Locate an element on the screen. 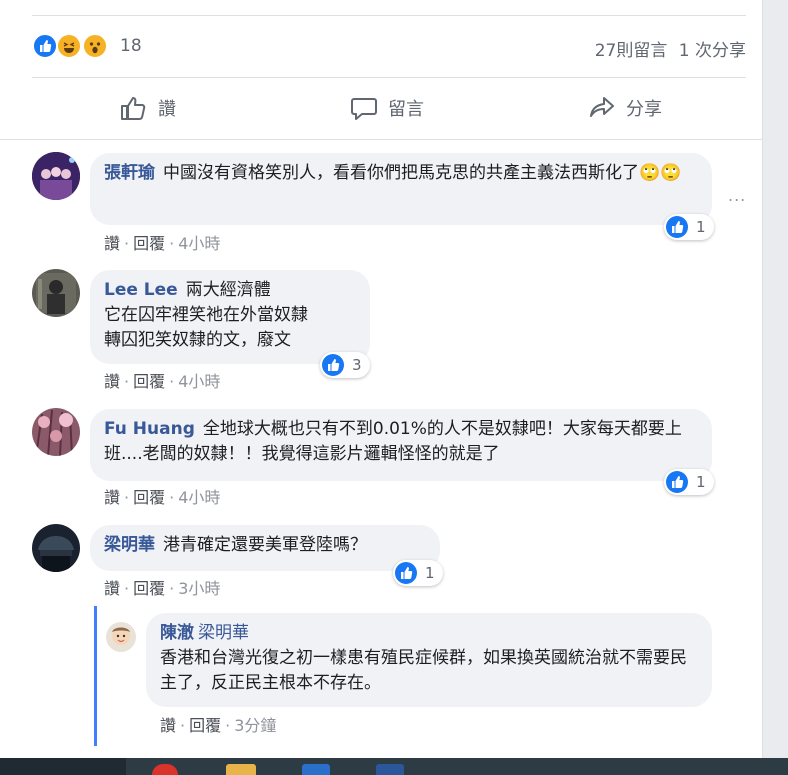 The image size is (788, 775). comment-text: 中國沒有資格笑別人，看看你們把馬克思的共產主義法西斯化了🙄🙄 is located at coordinates (422, 173).